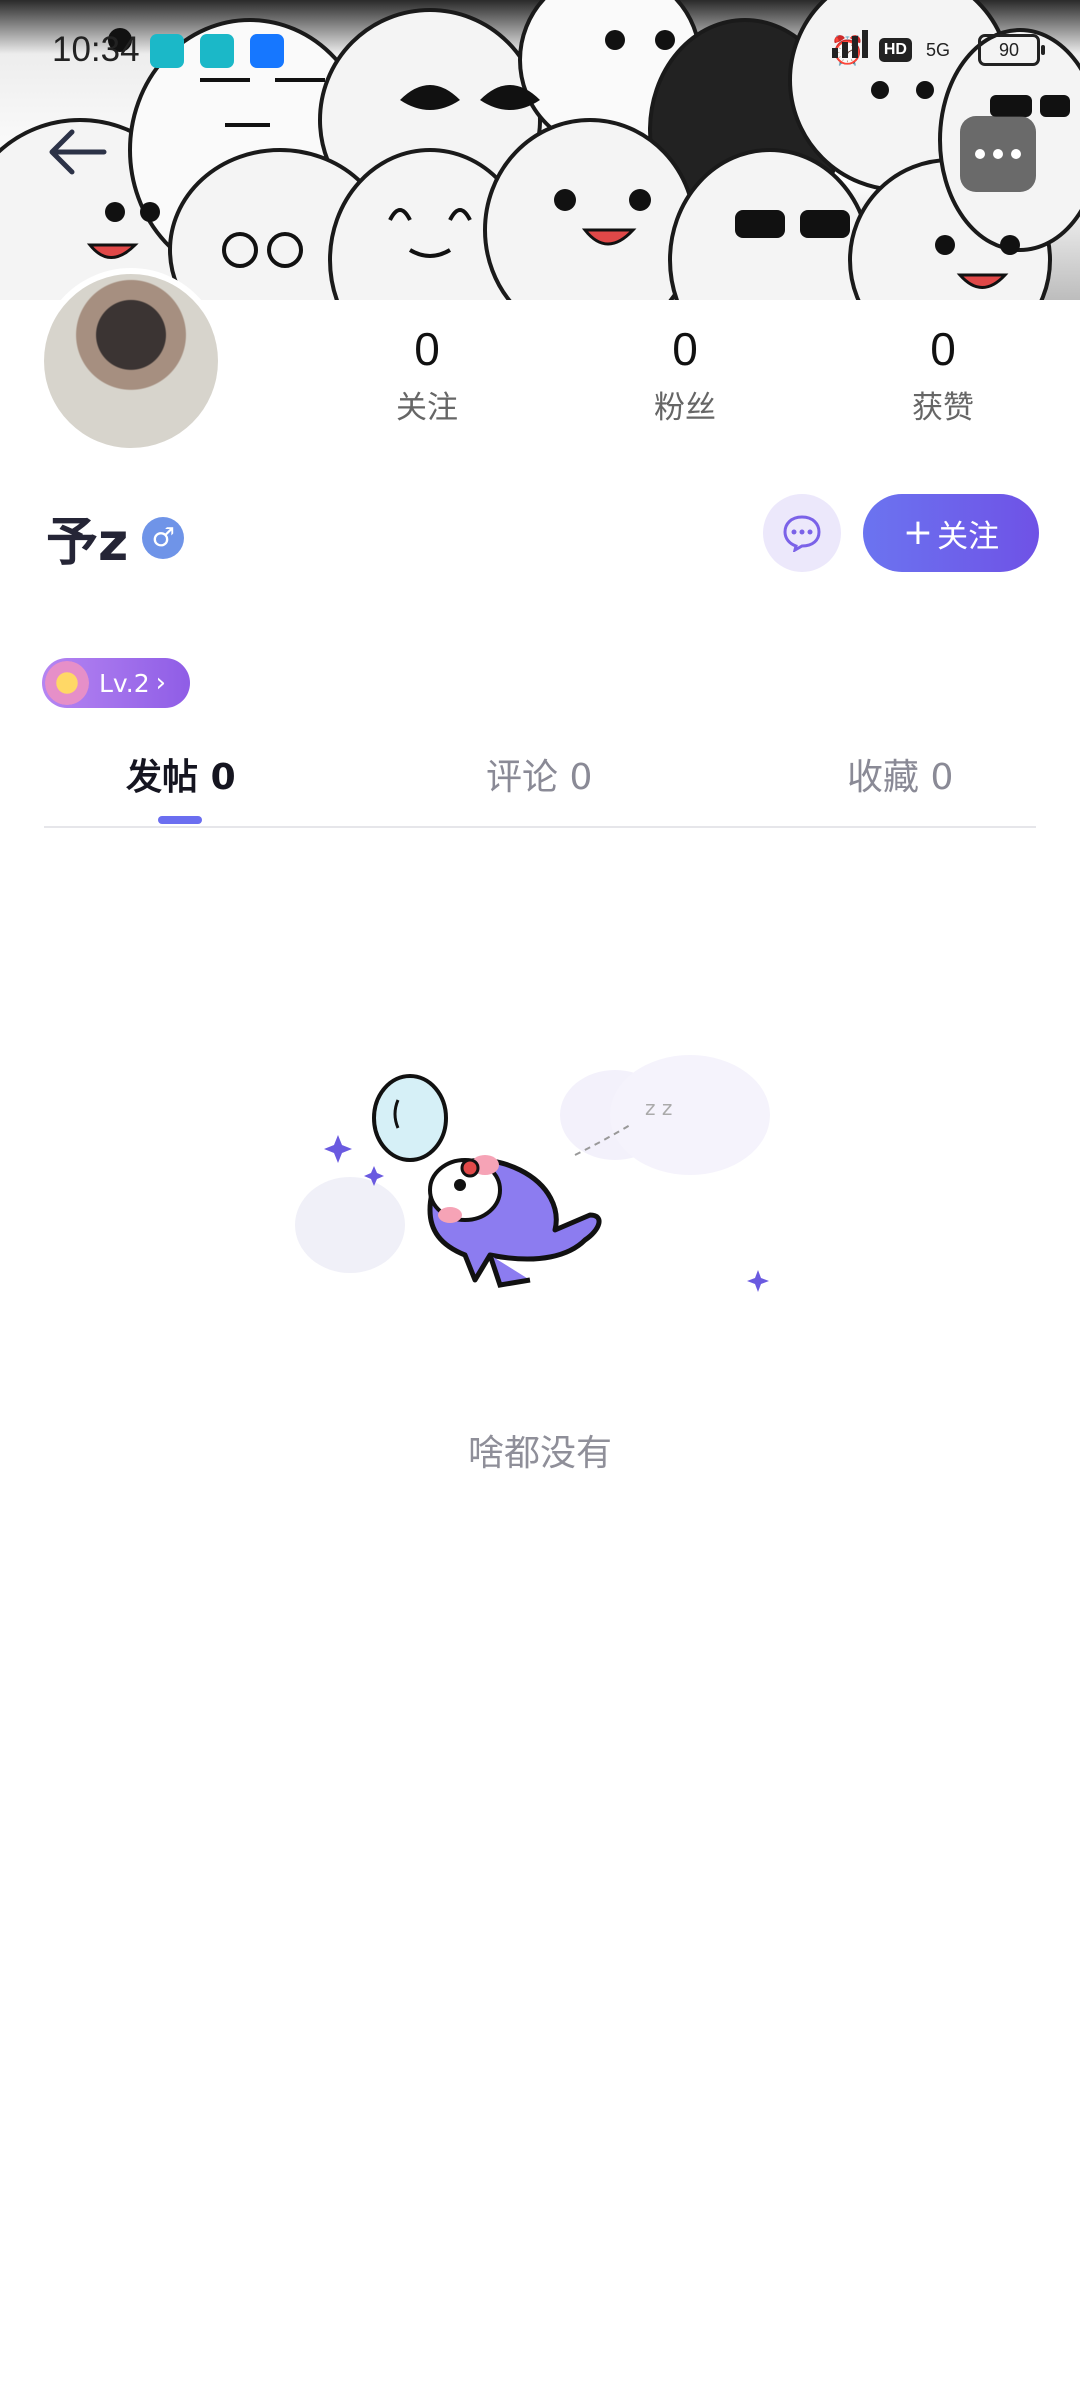 Image resolution: width=1080 pixels, height=2400 pixels. I want to click on message-button, so click(802, 533).